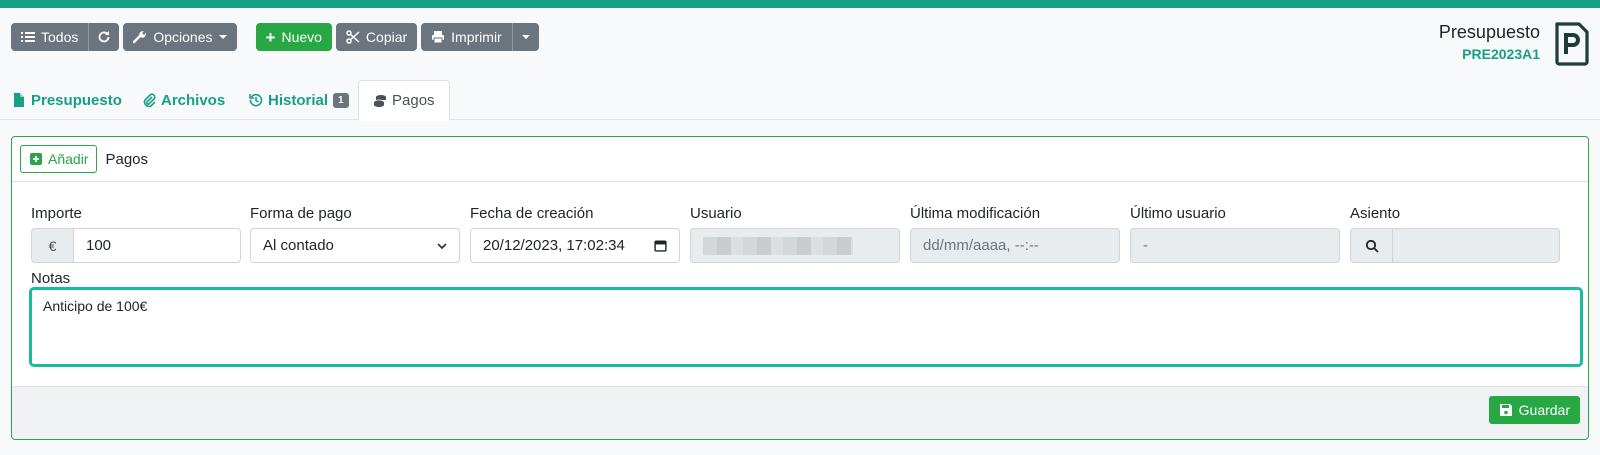 Image resolution: width=1600 pixels, height=455 pixels. What do you see at coordinates (1505, 410) in the screenshot?
I see `save-icon` at bounding box center [1505, 410].